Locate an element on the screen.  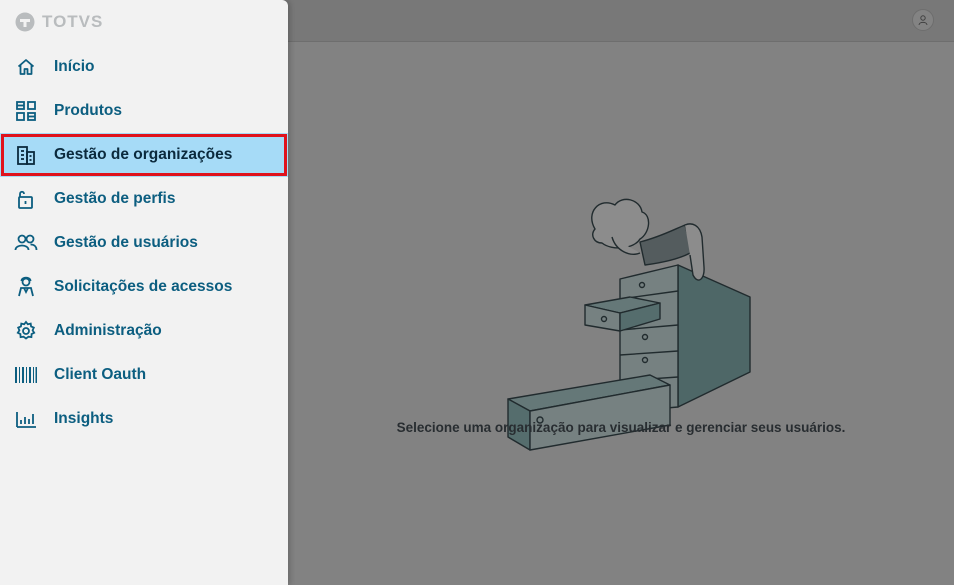
home-icon is located at coordinates (26, 67).